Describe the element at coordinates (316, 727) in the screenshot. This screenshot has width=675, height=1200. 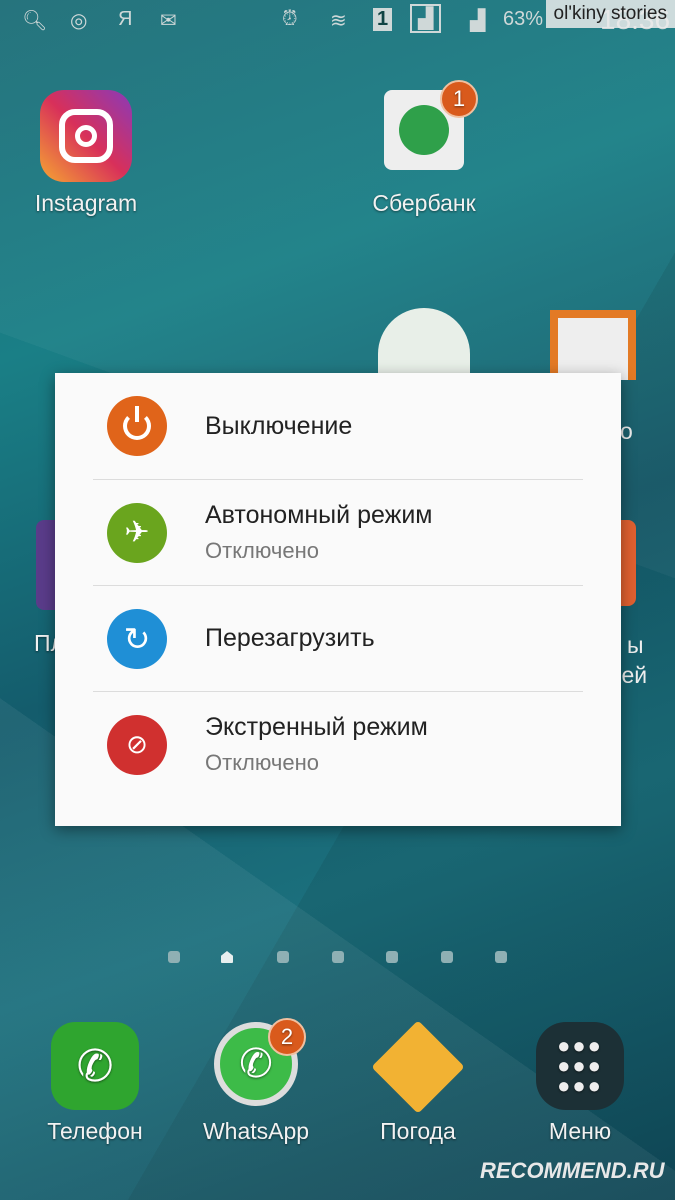
I see `item-title: Экстренный режим` at that location.